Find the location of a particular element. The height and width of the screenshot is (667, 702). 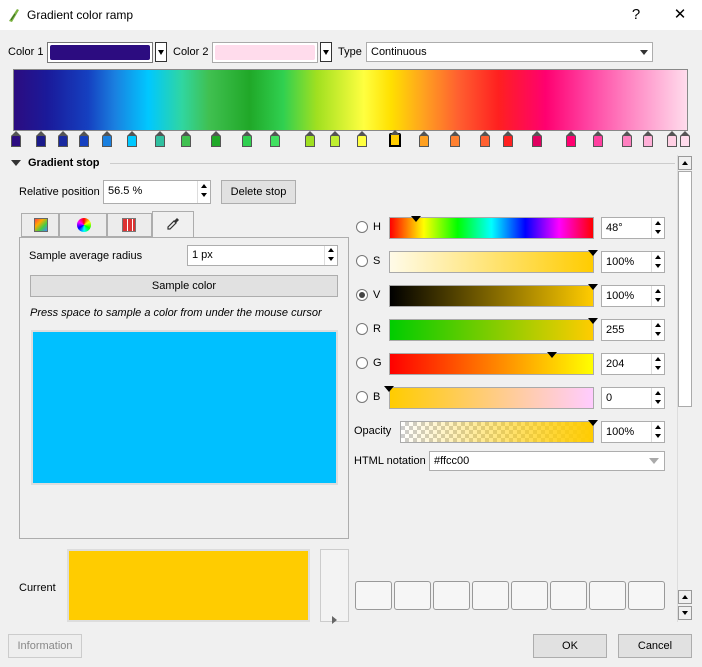

ok-button: OK is located at coordinates (570, 646).